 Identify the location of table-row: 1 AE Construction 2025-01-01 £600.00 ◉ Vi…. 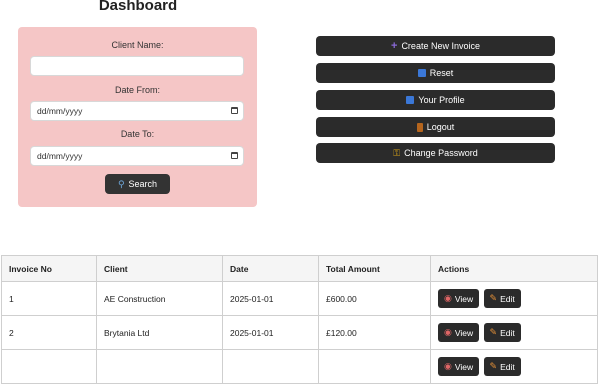
(299, 298).